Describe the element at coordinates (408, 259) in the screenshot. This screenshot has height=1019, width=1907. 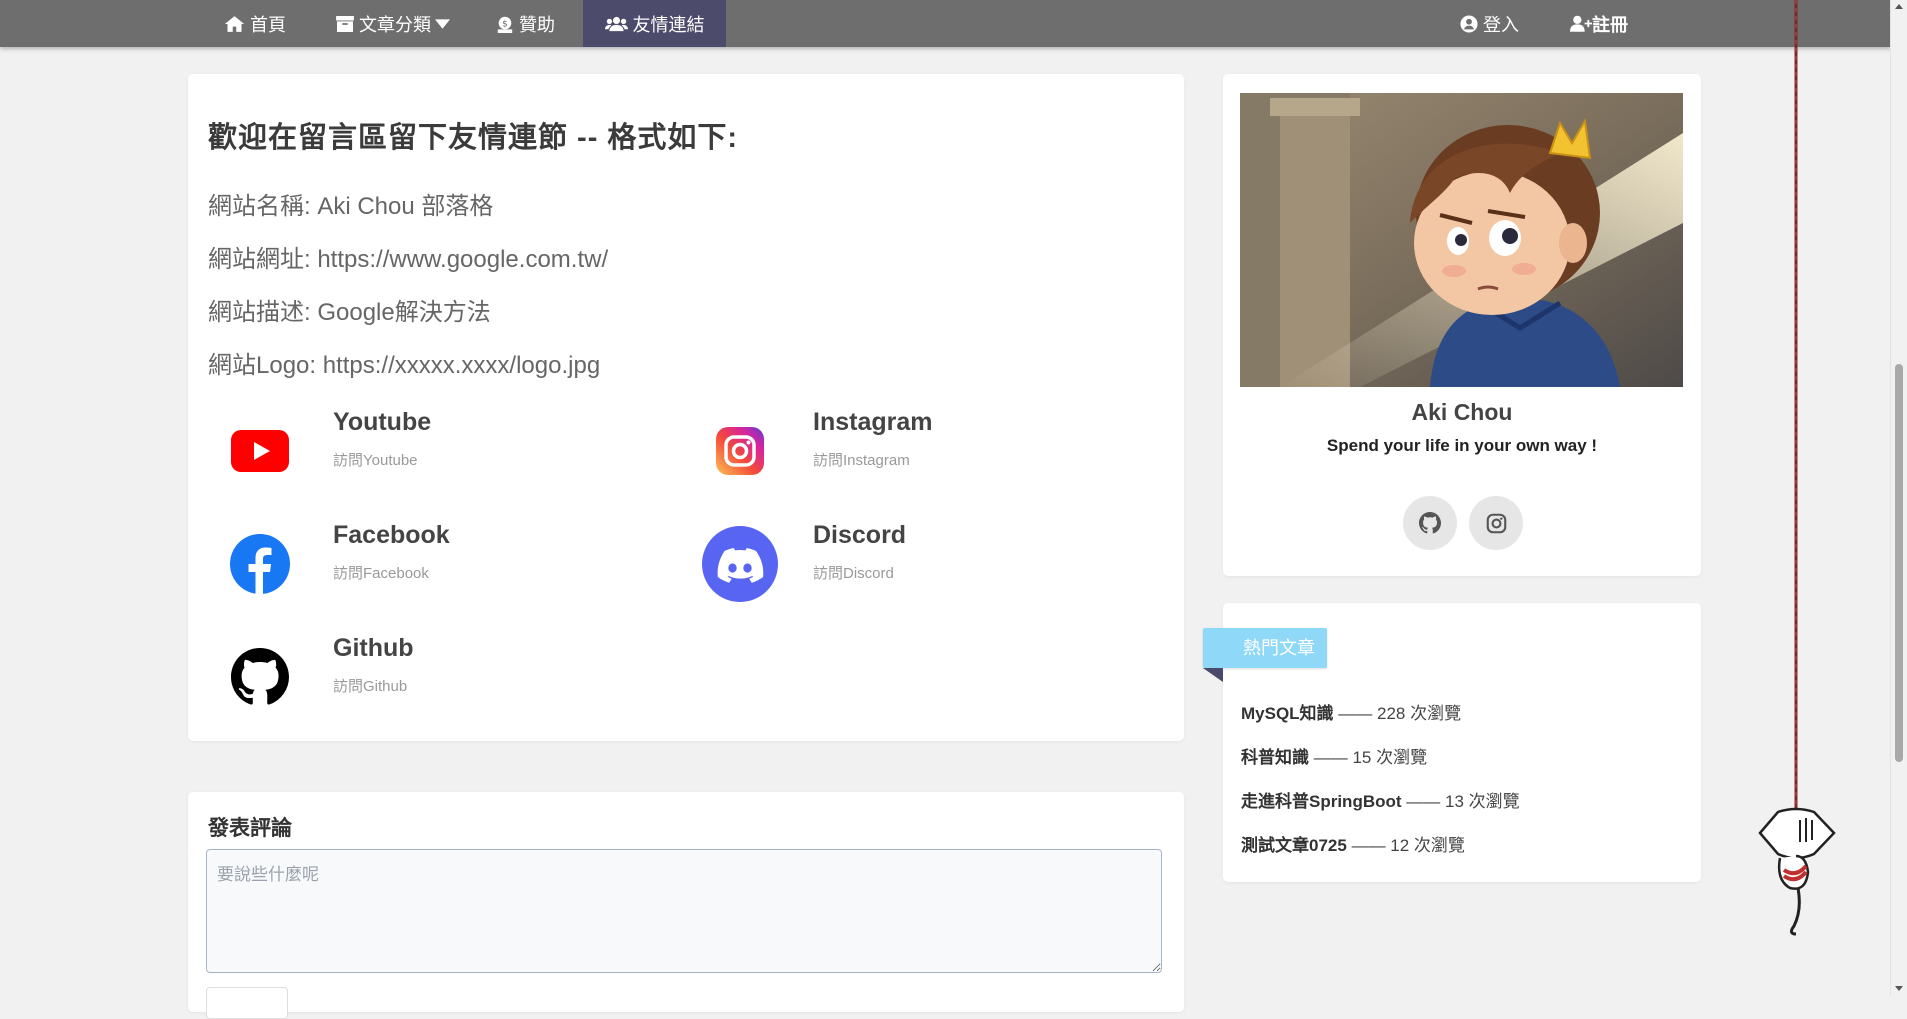
I see `format-site-url: 網站網址: https://www.google.com.tw/` at that location.